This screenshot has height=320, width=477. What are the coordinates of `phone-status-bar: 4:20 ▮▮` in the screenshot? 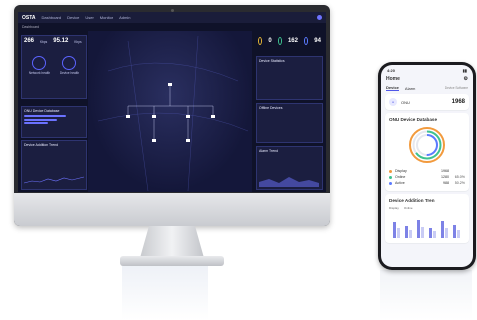 It's located at (427, 69).